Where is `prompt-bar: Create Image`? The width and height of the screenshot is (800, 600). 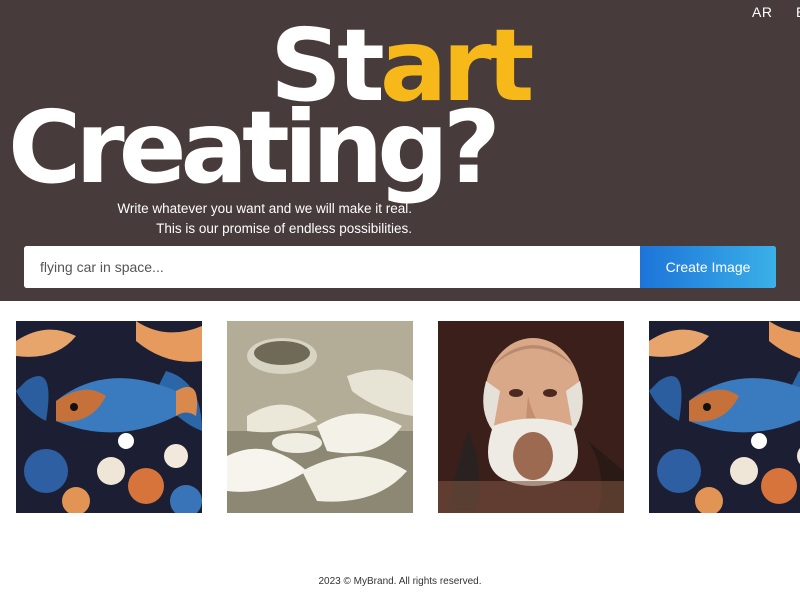
prompt-bar: Create Image is located at coordinates (400, 267).